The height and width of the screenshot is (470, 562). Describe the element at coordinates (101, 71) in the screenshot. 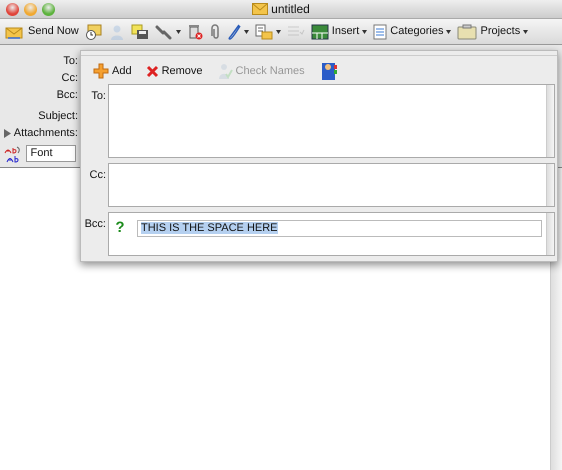

I see `plus-icon` at that location.